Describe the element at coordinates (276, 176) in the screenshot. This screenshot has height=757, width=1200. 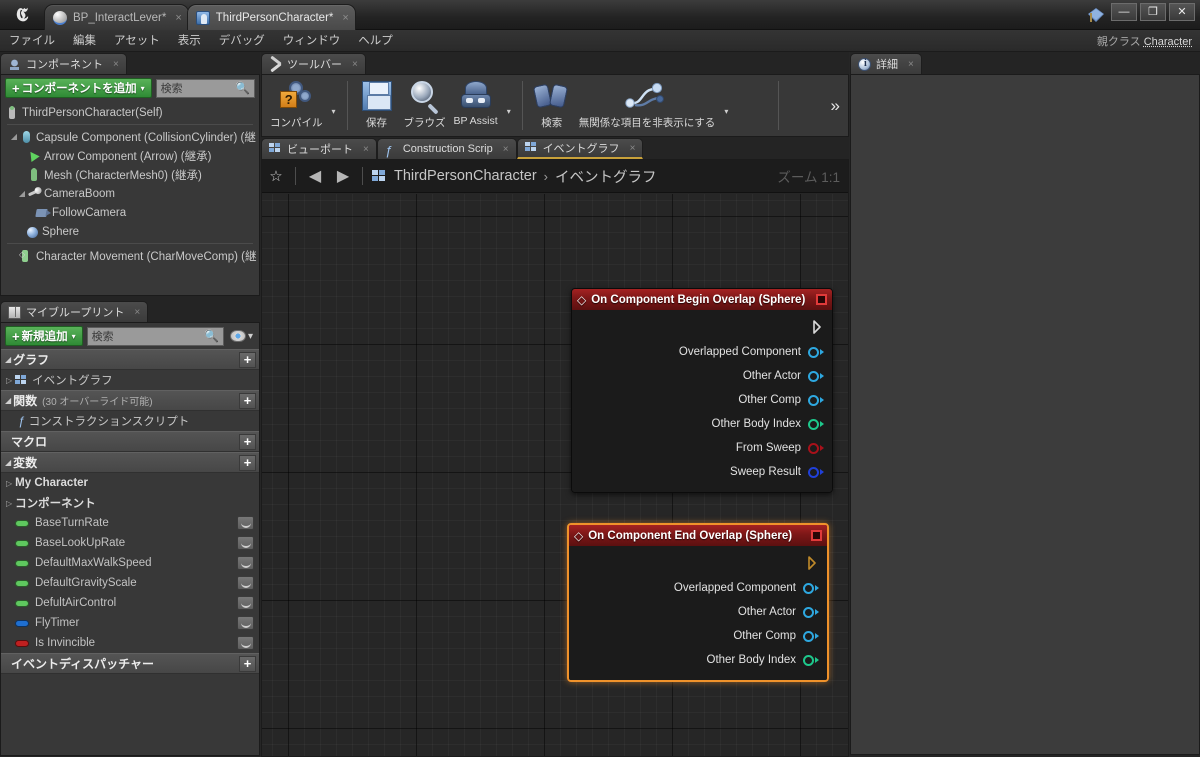
I see `favorite-icon: ☆` at that location.